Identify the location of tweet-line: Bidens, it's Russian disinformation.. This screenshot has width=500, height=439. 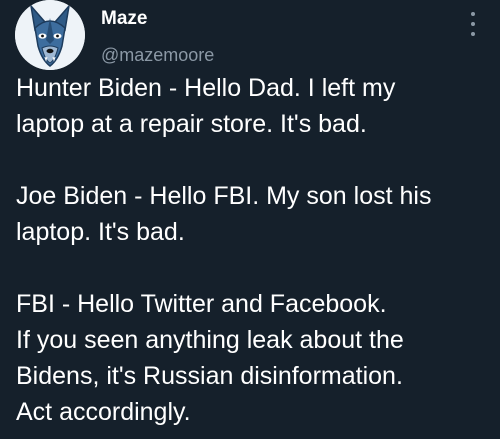
(209, 376).